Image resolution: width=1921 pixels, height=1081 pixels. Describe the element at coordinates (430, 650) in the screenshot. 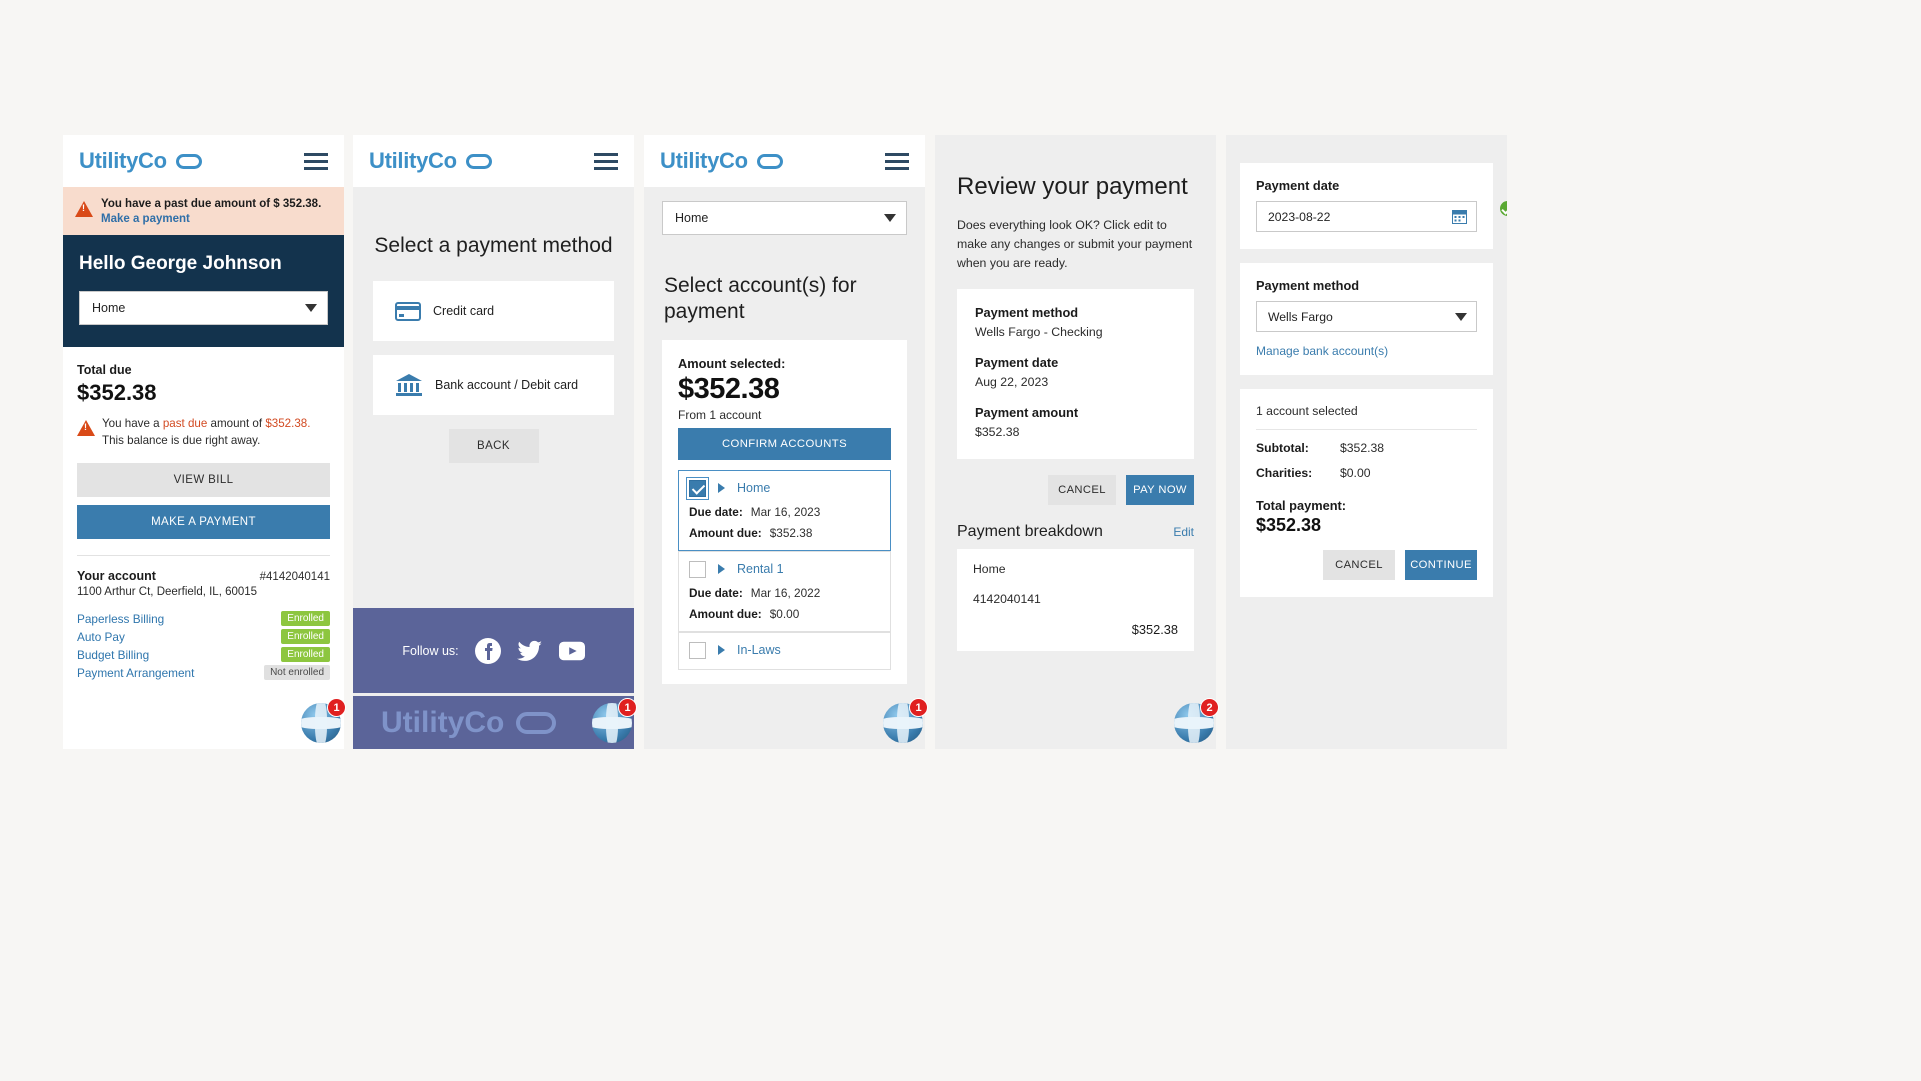

I see `follow-us-label: Follow us:` at that location.